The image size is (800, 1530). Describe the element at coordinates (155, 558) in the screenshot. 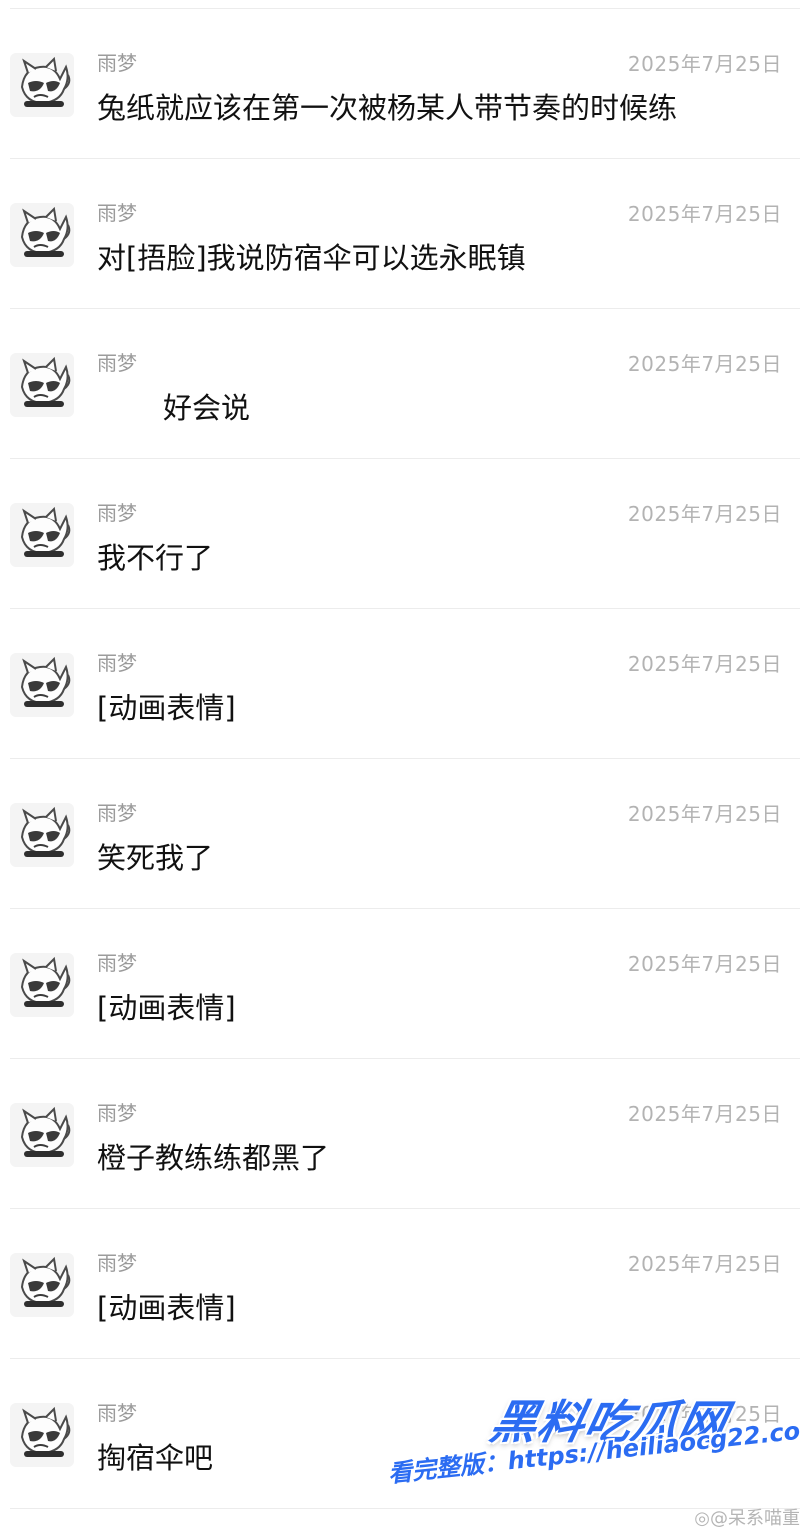

I see `message-text: 我不行了` at that location.